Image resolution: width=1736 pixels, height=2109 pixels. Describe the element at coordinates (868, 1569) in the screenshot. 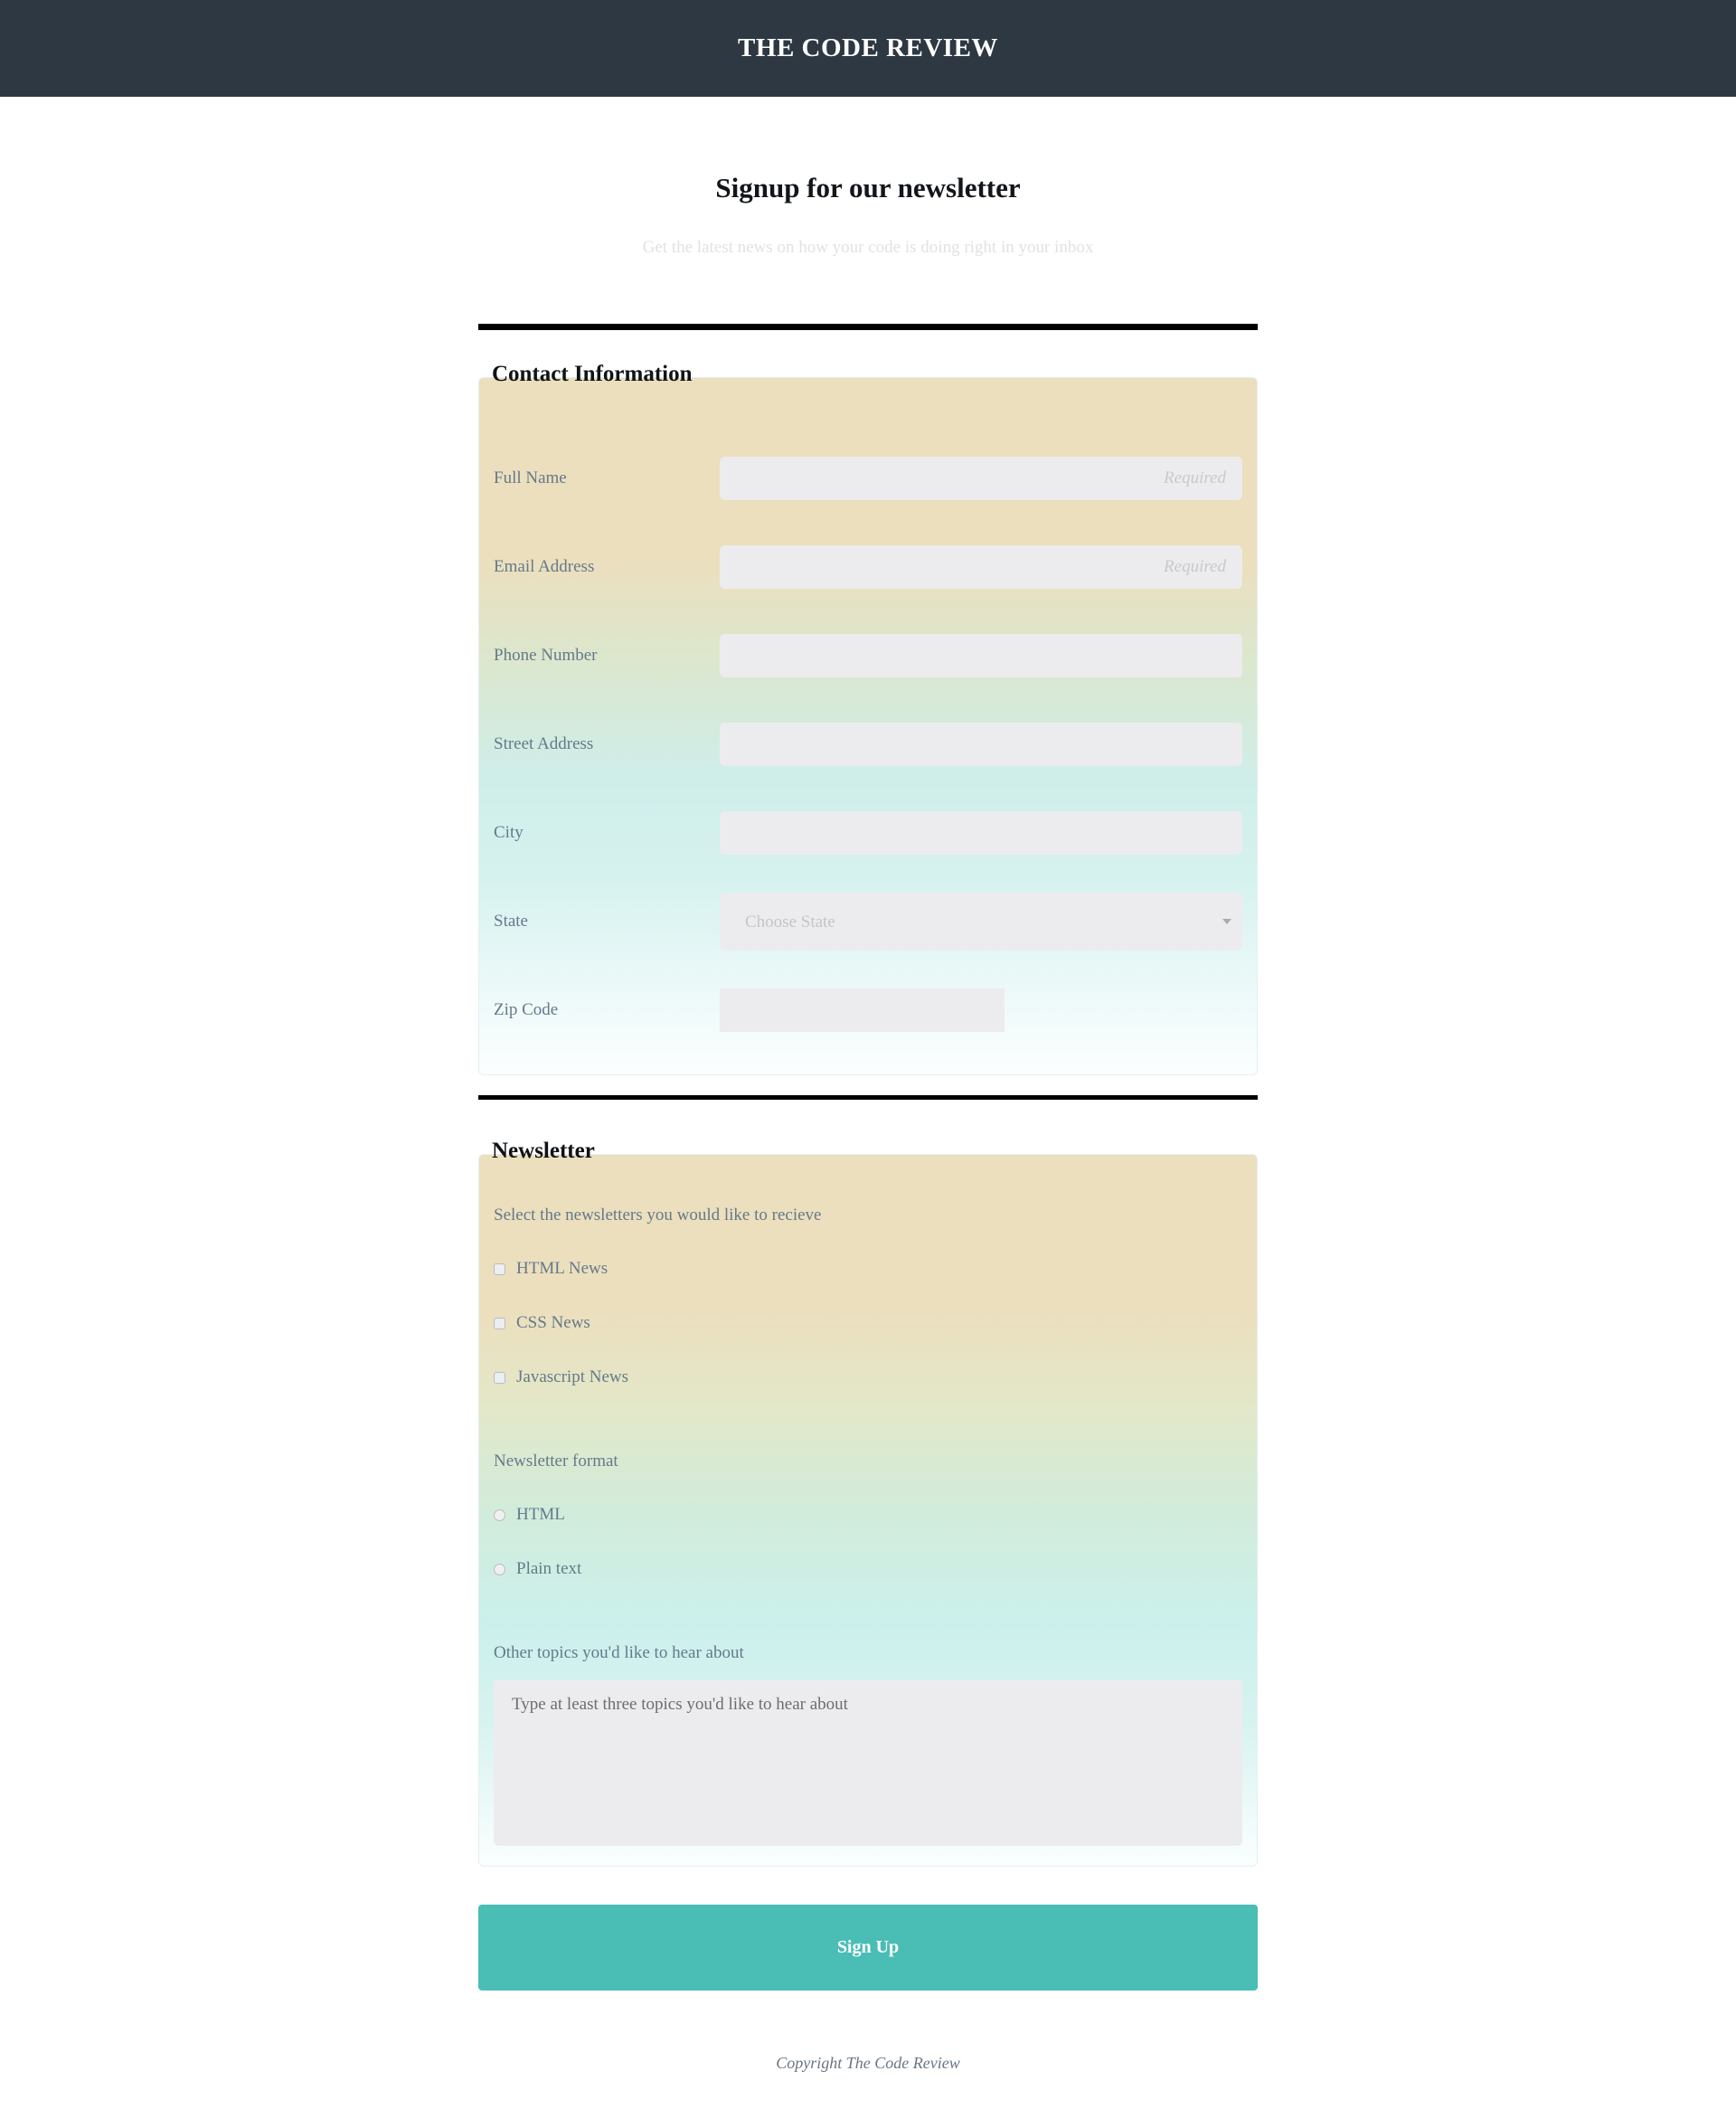

I see `radio-row-plain-text: Plain text` at that location.